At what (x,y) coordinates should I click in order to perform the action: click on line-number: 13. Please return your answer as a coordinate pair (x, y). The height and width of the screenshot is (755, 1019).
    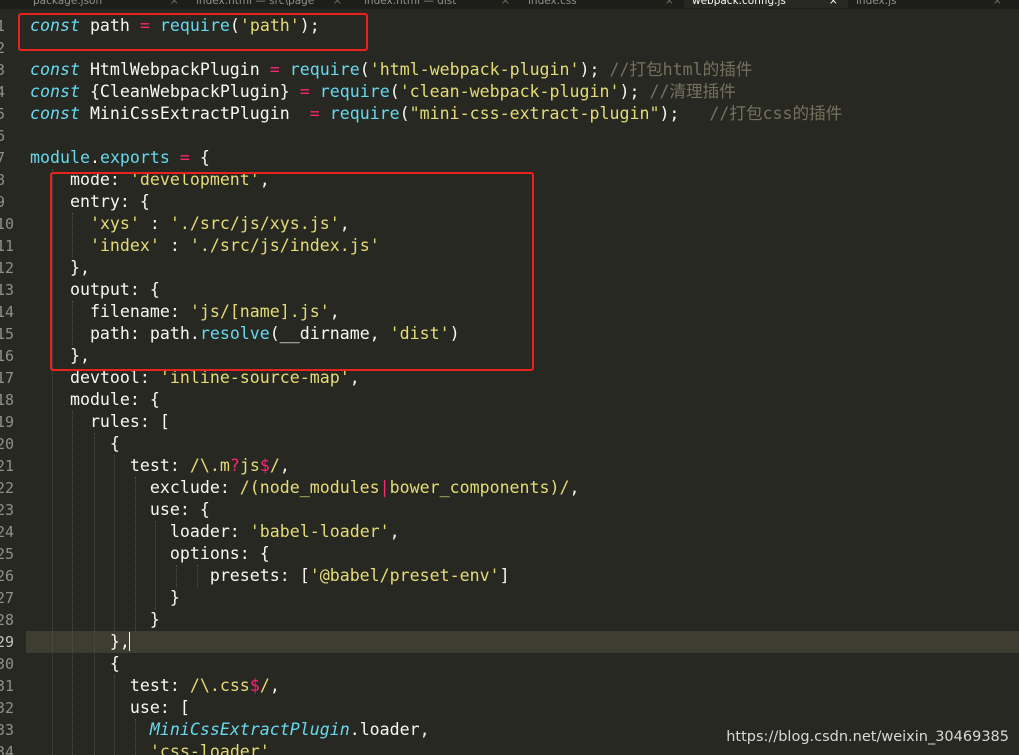
    Looking at the image, I should click on (7, 290).